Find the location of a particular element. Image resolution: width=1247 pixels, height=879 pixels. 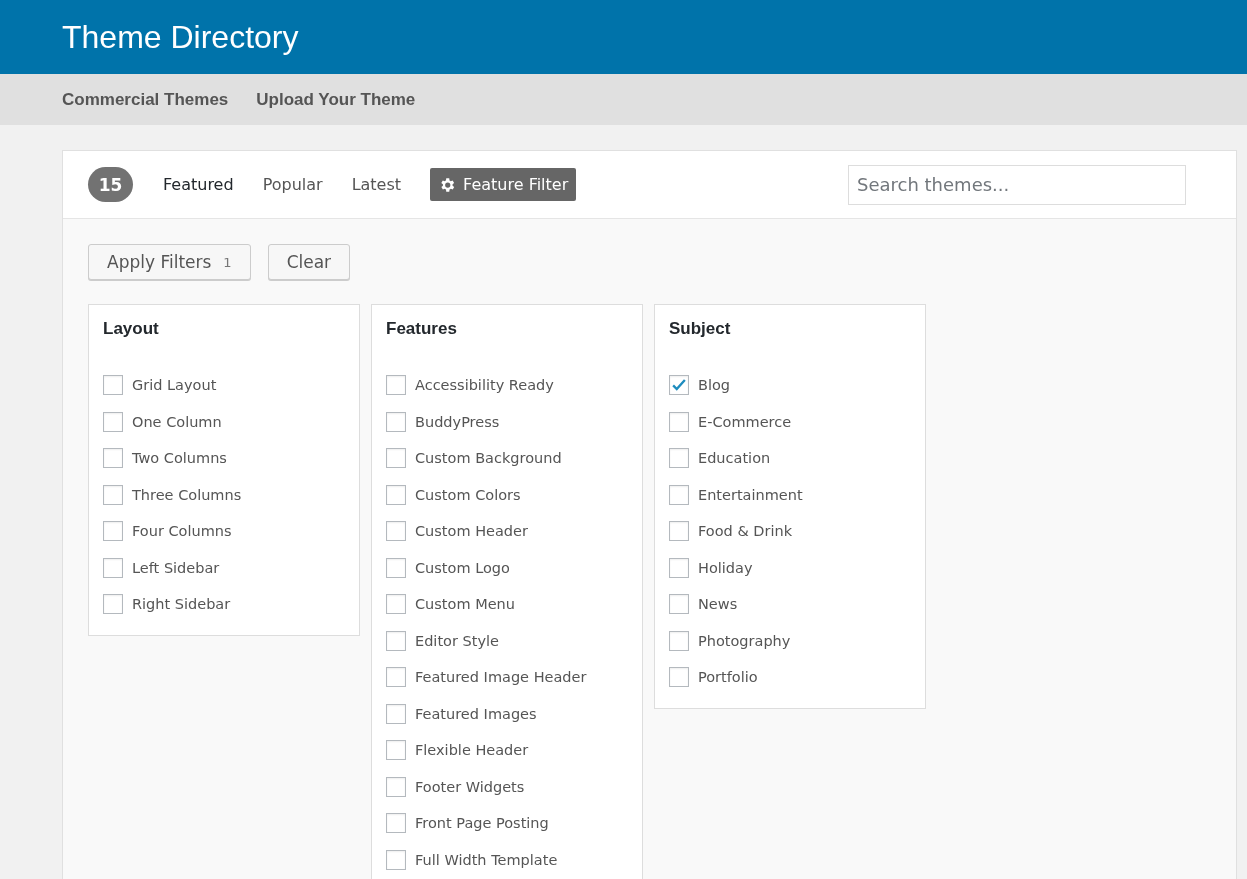

option-label: Featured Images is located at coordinates (476, 713).